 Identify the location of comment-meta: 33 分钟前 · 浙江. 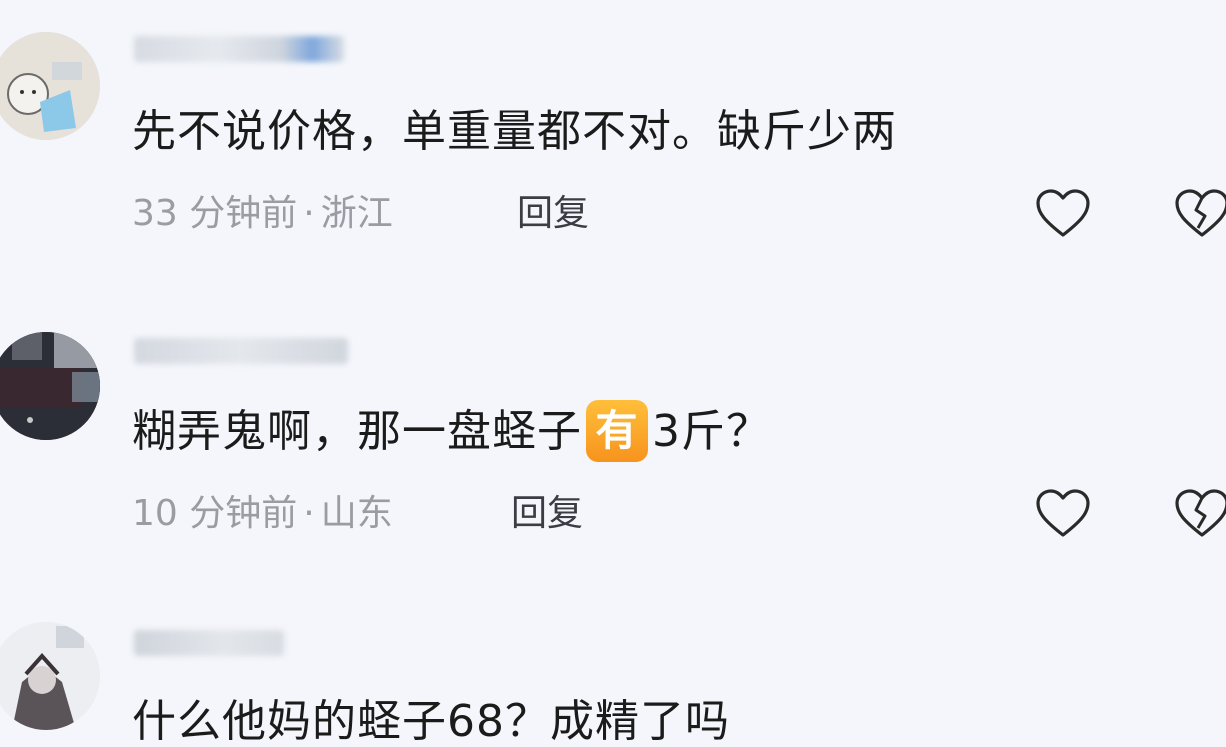
(262, 214).